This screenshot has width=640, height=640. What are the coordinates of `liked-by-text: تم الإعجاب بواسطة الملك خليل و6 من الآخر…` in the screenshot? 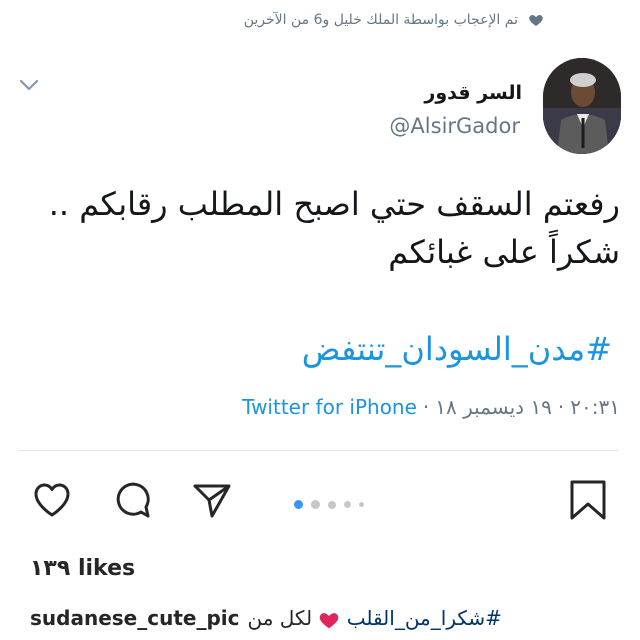 It's located at (380, 20).